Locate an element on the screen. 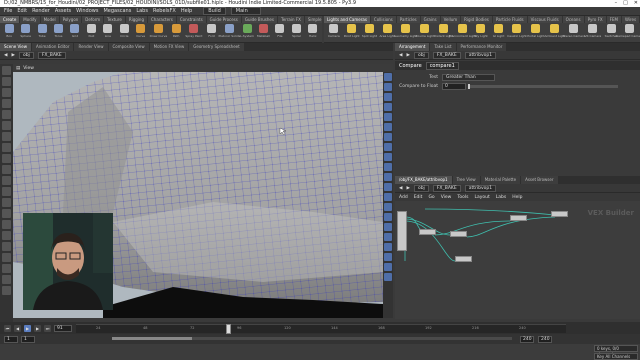 Image resolution: width=640 pixels, height=360 pixels. step-back-icon: ◀ is located at coordinates (17, 328).